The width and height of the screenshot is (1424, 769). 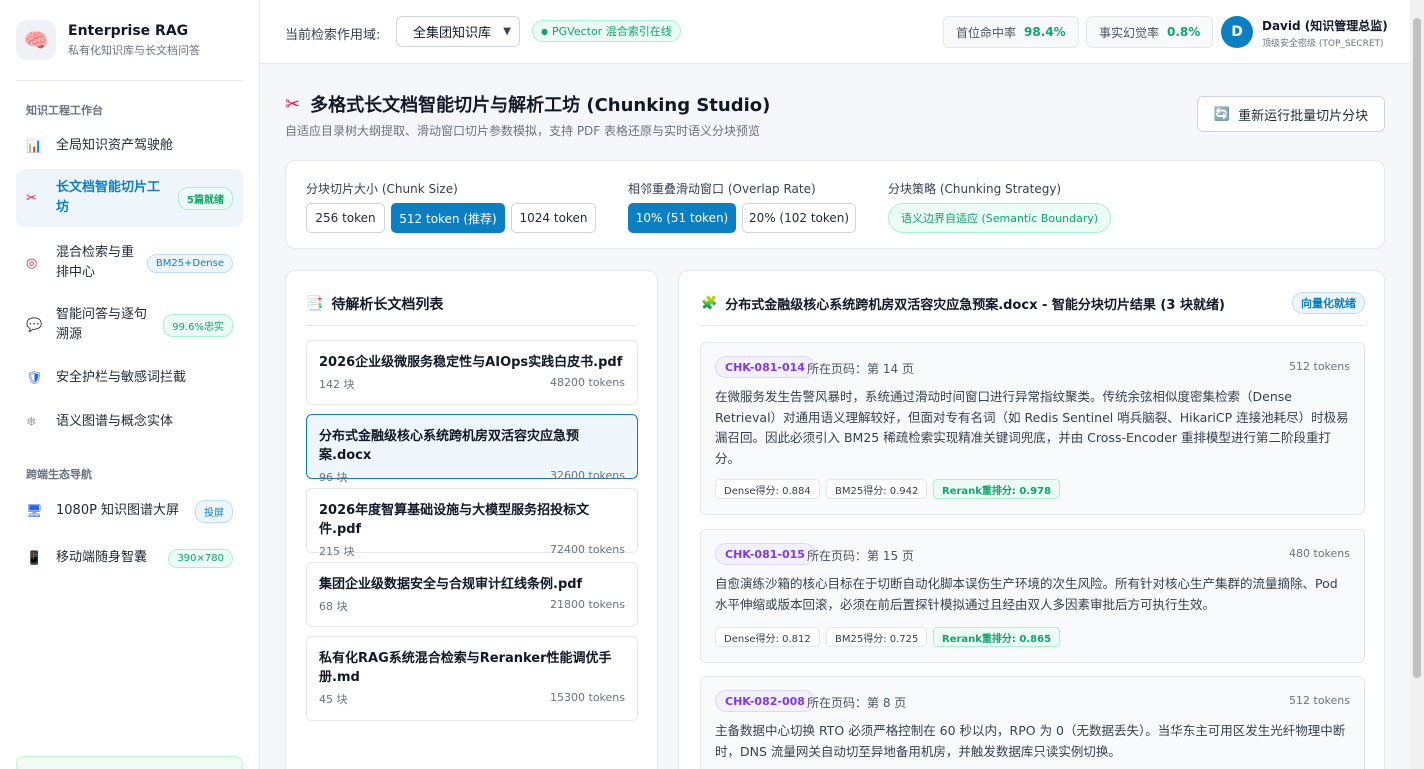 I want to click on scope-select: 全集团知识库 ▼, so click(x=458, y=31).